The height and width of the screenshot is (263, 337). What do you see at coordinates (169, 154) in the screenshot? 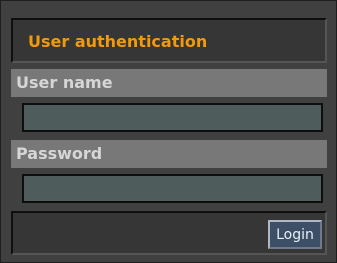
I see `password-label: Password` at bounding box center [169, 154].